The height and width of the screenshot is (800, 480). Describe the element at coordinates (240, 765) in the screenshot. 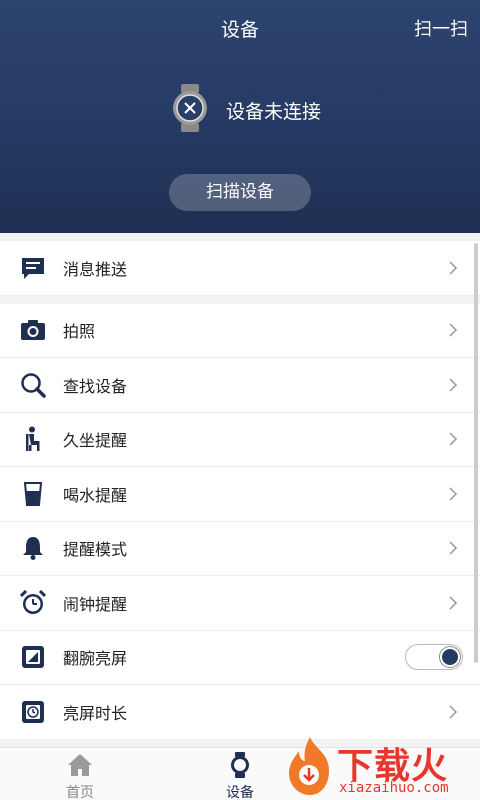

I see `watch-icon` at that location.